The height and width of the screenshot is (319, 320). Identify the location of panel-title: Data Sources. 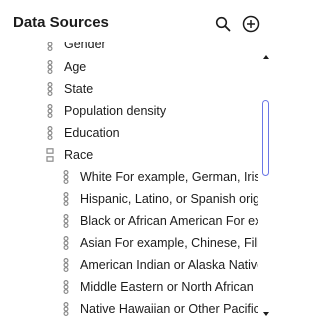
(61, 22).